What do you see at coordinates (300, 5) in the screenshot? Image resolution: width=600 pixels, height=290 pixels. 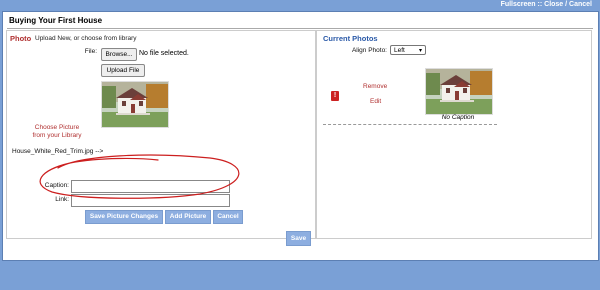 I see `top-bar: Fullscreen :: Close / Cancel` at bounding box center [300, 5].